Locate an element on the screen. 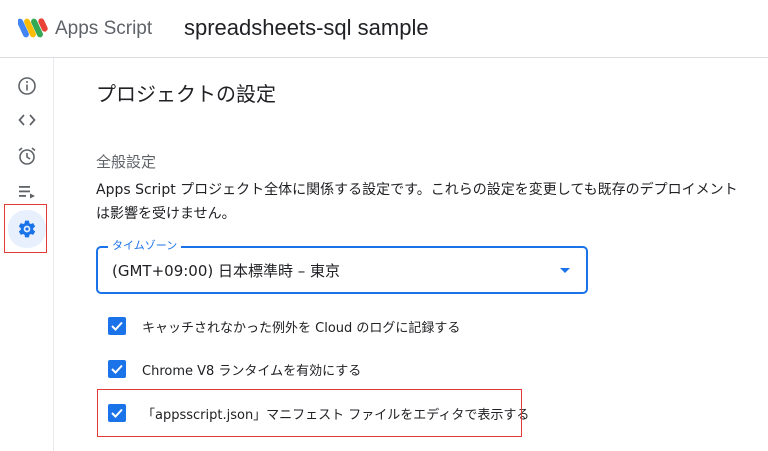 This screenshot has height=451, width=768. page-title: プロジェクトの設定 is located at coordinates (186, 94).